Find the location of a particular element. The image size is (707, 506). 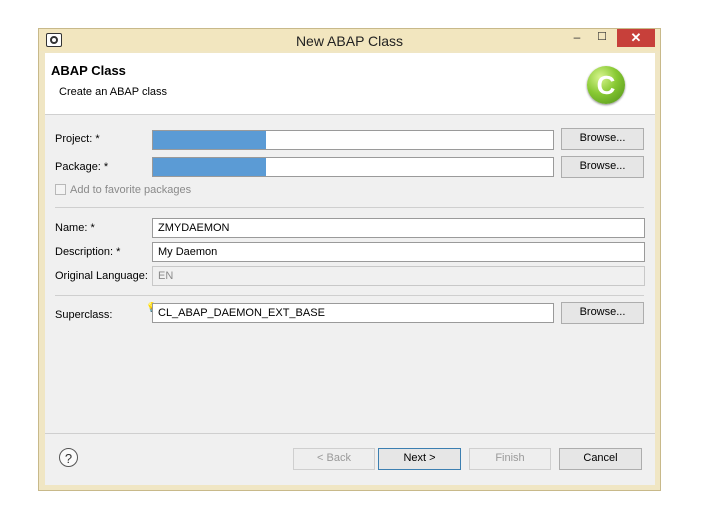

favorite-label: Add to favorite packages is located at coordinates (131, 190).